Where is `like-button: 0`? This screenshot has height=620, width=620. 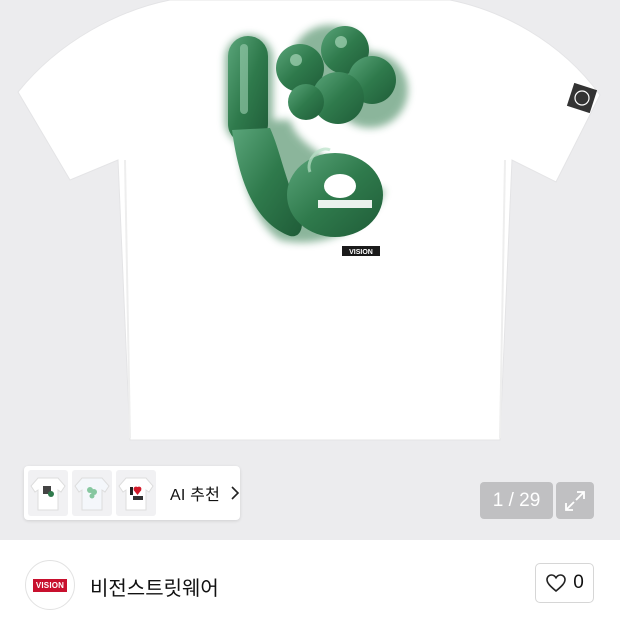 like-button: 0 is located at coordinates (564, 583).